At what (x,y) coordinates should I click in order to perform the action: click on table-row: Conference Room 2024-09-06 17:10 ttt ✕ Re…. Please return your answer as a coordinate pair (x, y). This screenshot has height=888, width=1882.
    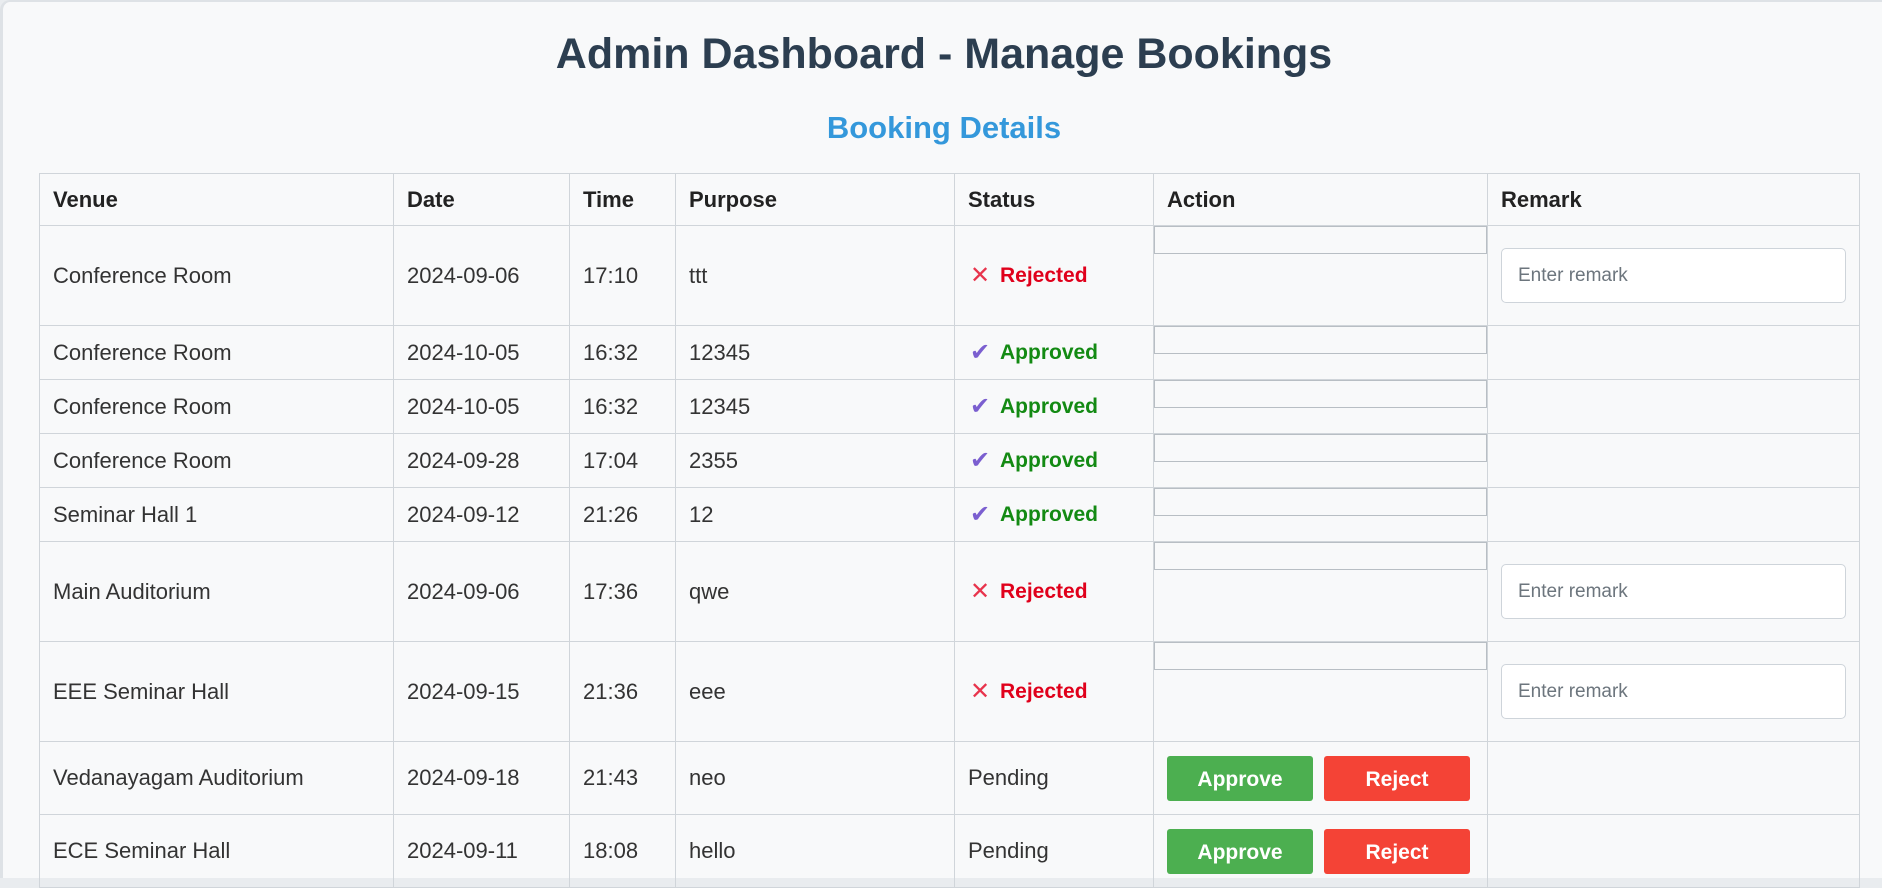
    Looking at the image, I should click on (949, 275).